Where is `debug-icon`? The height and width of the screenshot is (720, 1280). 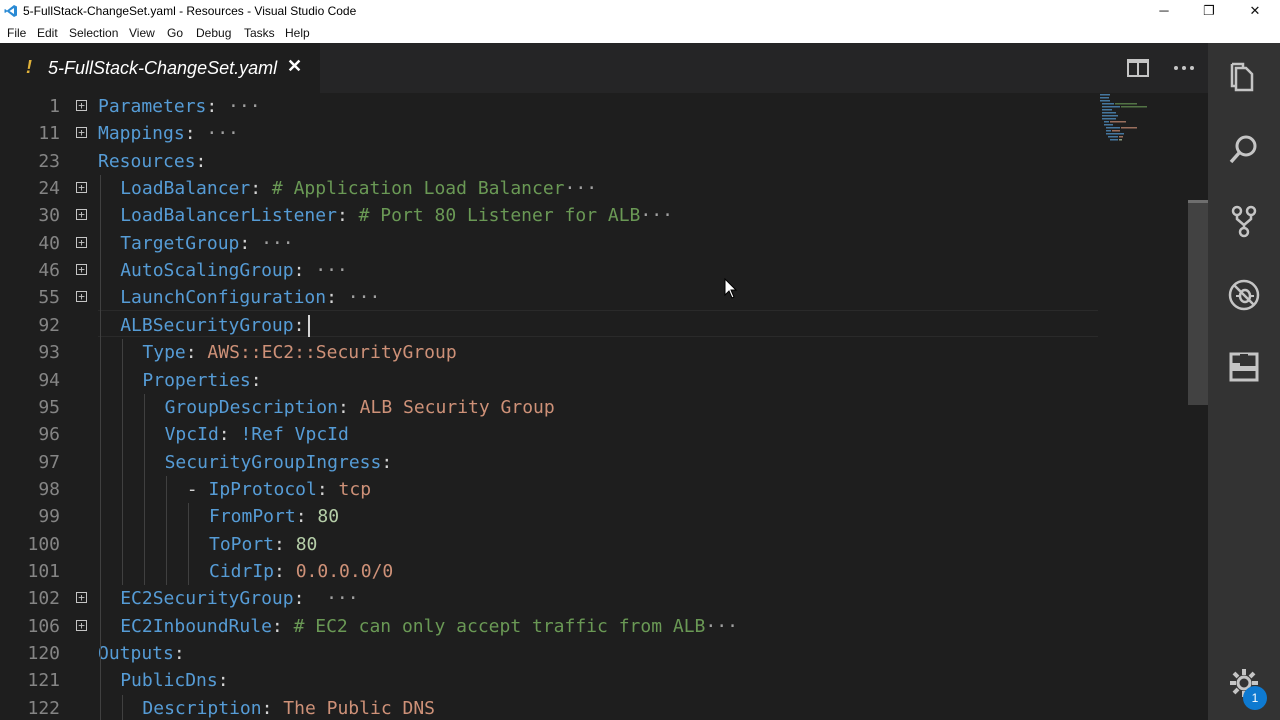
debug-icon is located at coordinates (1244, 295).